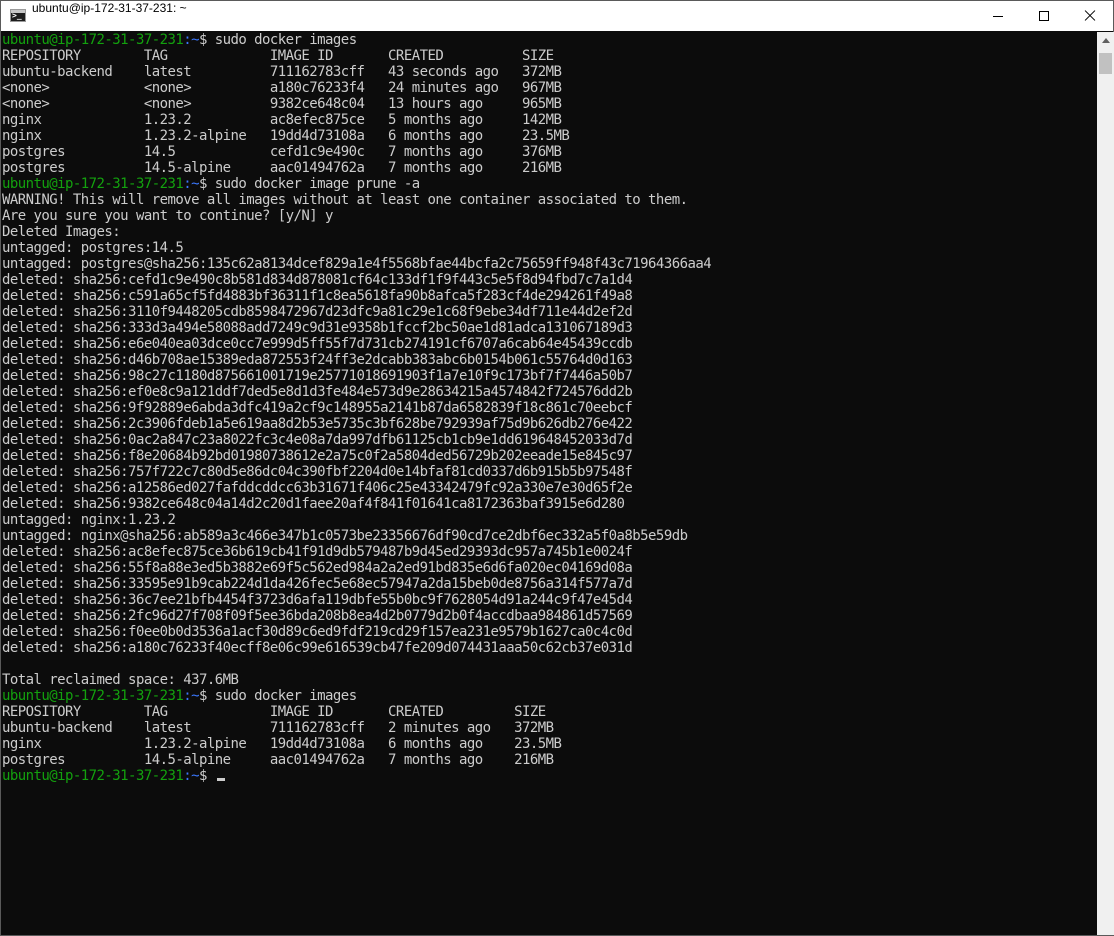 This screenshot has height=936, width=1114. Describe the element at coordinates (1105, 40) in the screenshot. I see `scroll-up-arrow-icon` at that location.